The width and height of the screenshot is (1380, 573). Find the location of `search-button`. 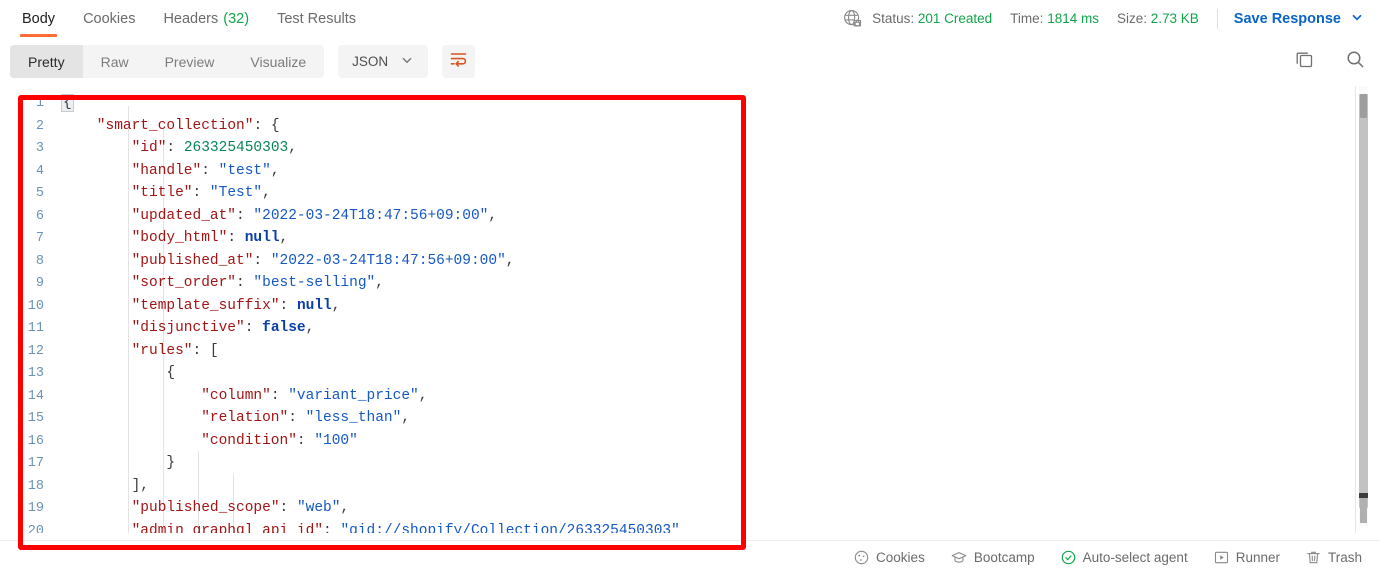

search-button is located at coordinates (1355, 62).